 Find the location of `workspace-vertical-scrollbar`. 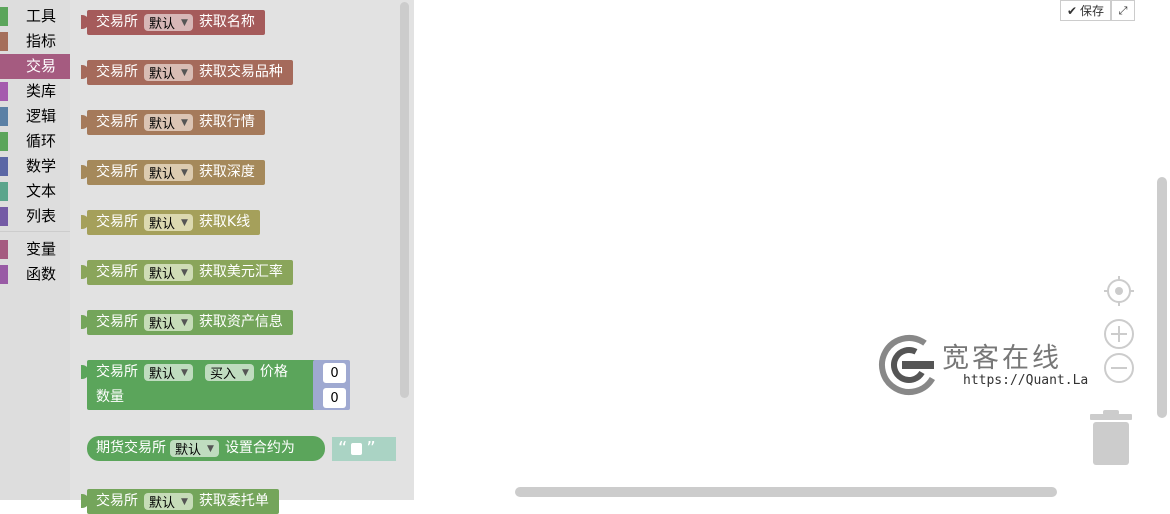

workspace-vertical-scrollbar is located at coordinates (1162, 297).